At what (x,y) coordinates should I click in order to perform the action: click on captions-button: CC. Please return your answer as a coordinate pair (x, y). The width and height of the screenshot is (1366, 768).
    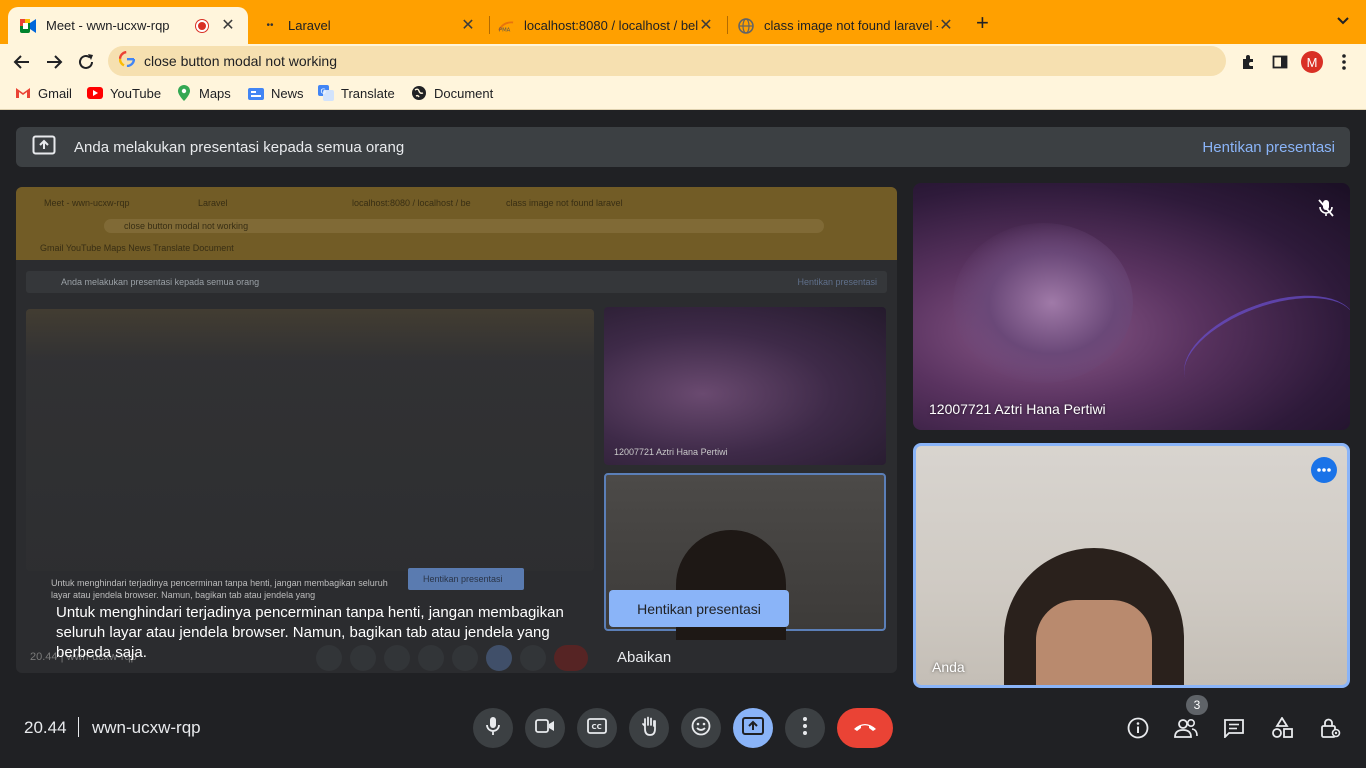
    Looking at the image, I should click on (597, 728).